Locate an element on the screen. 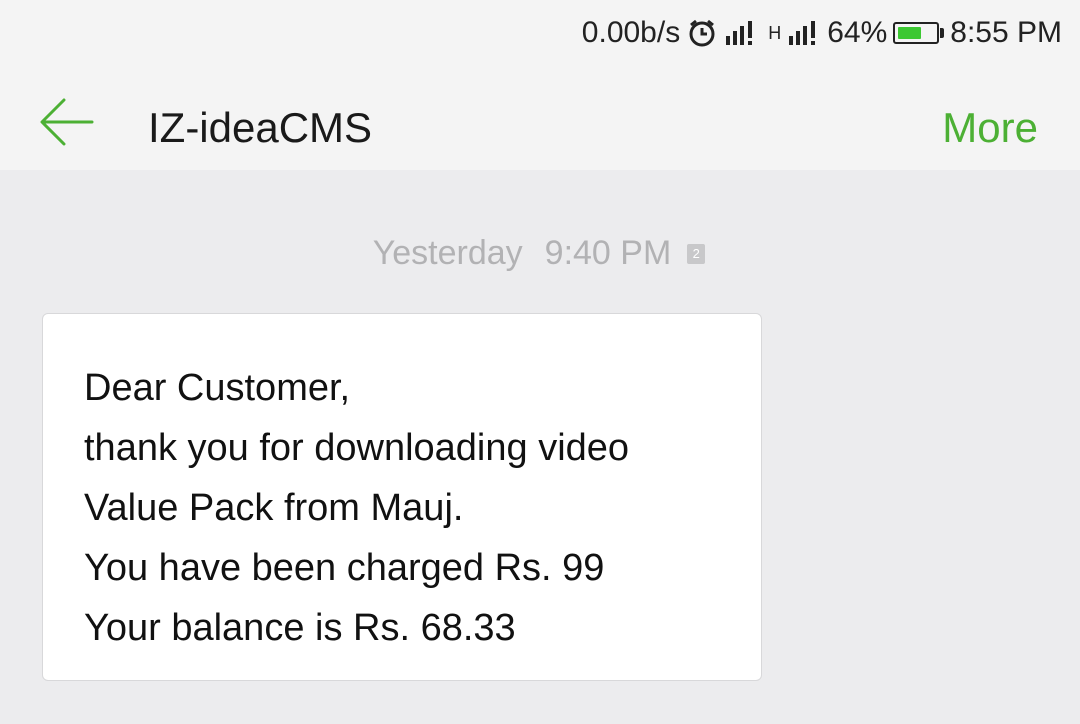 The width and height of the screenshot is (1080, 724). network-type: H is located at coordinates (775, 32).